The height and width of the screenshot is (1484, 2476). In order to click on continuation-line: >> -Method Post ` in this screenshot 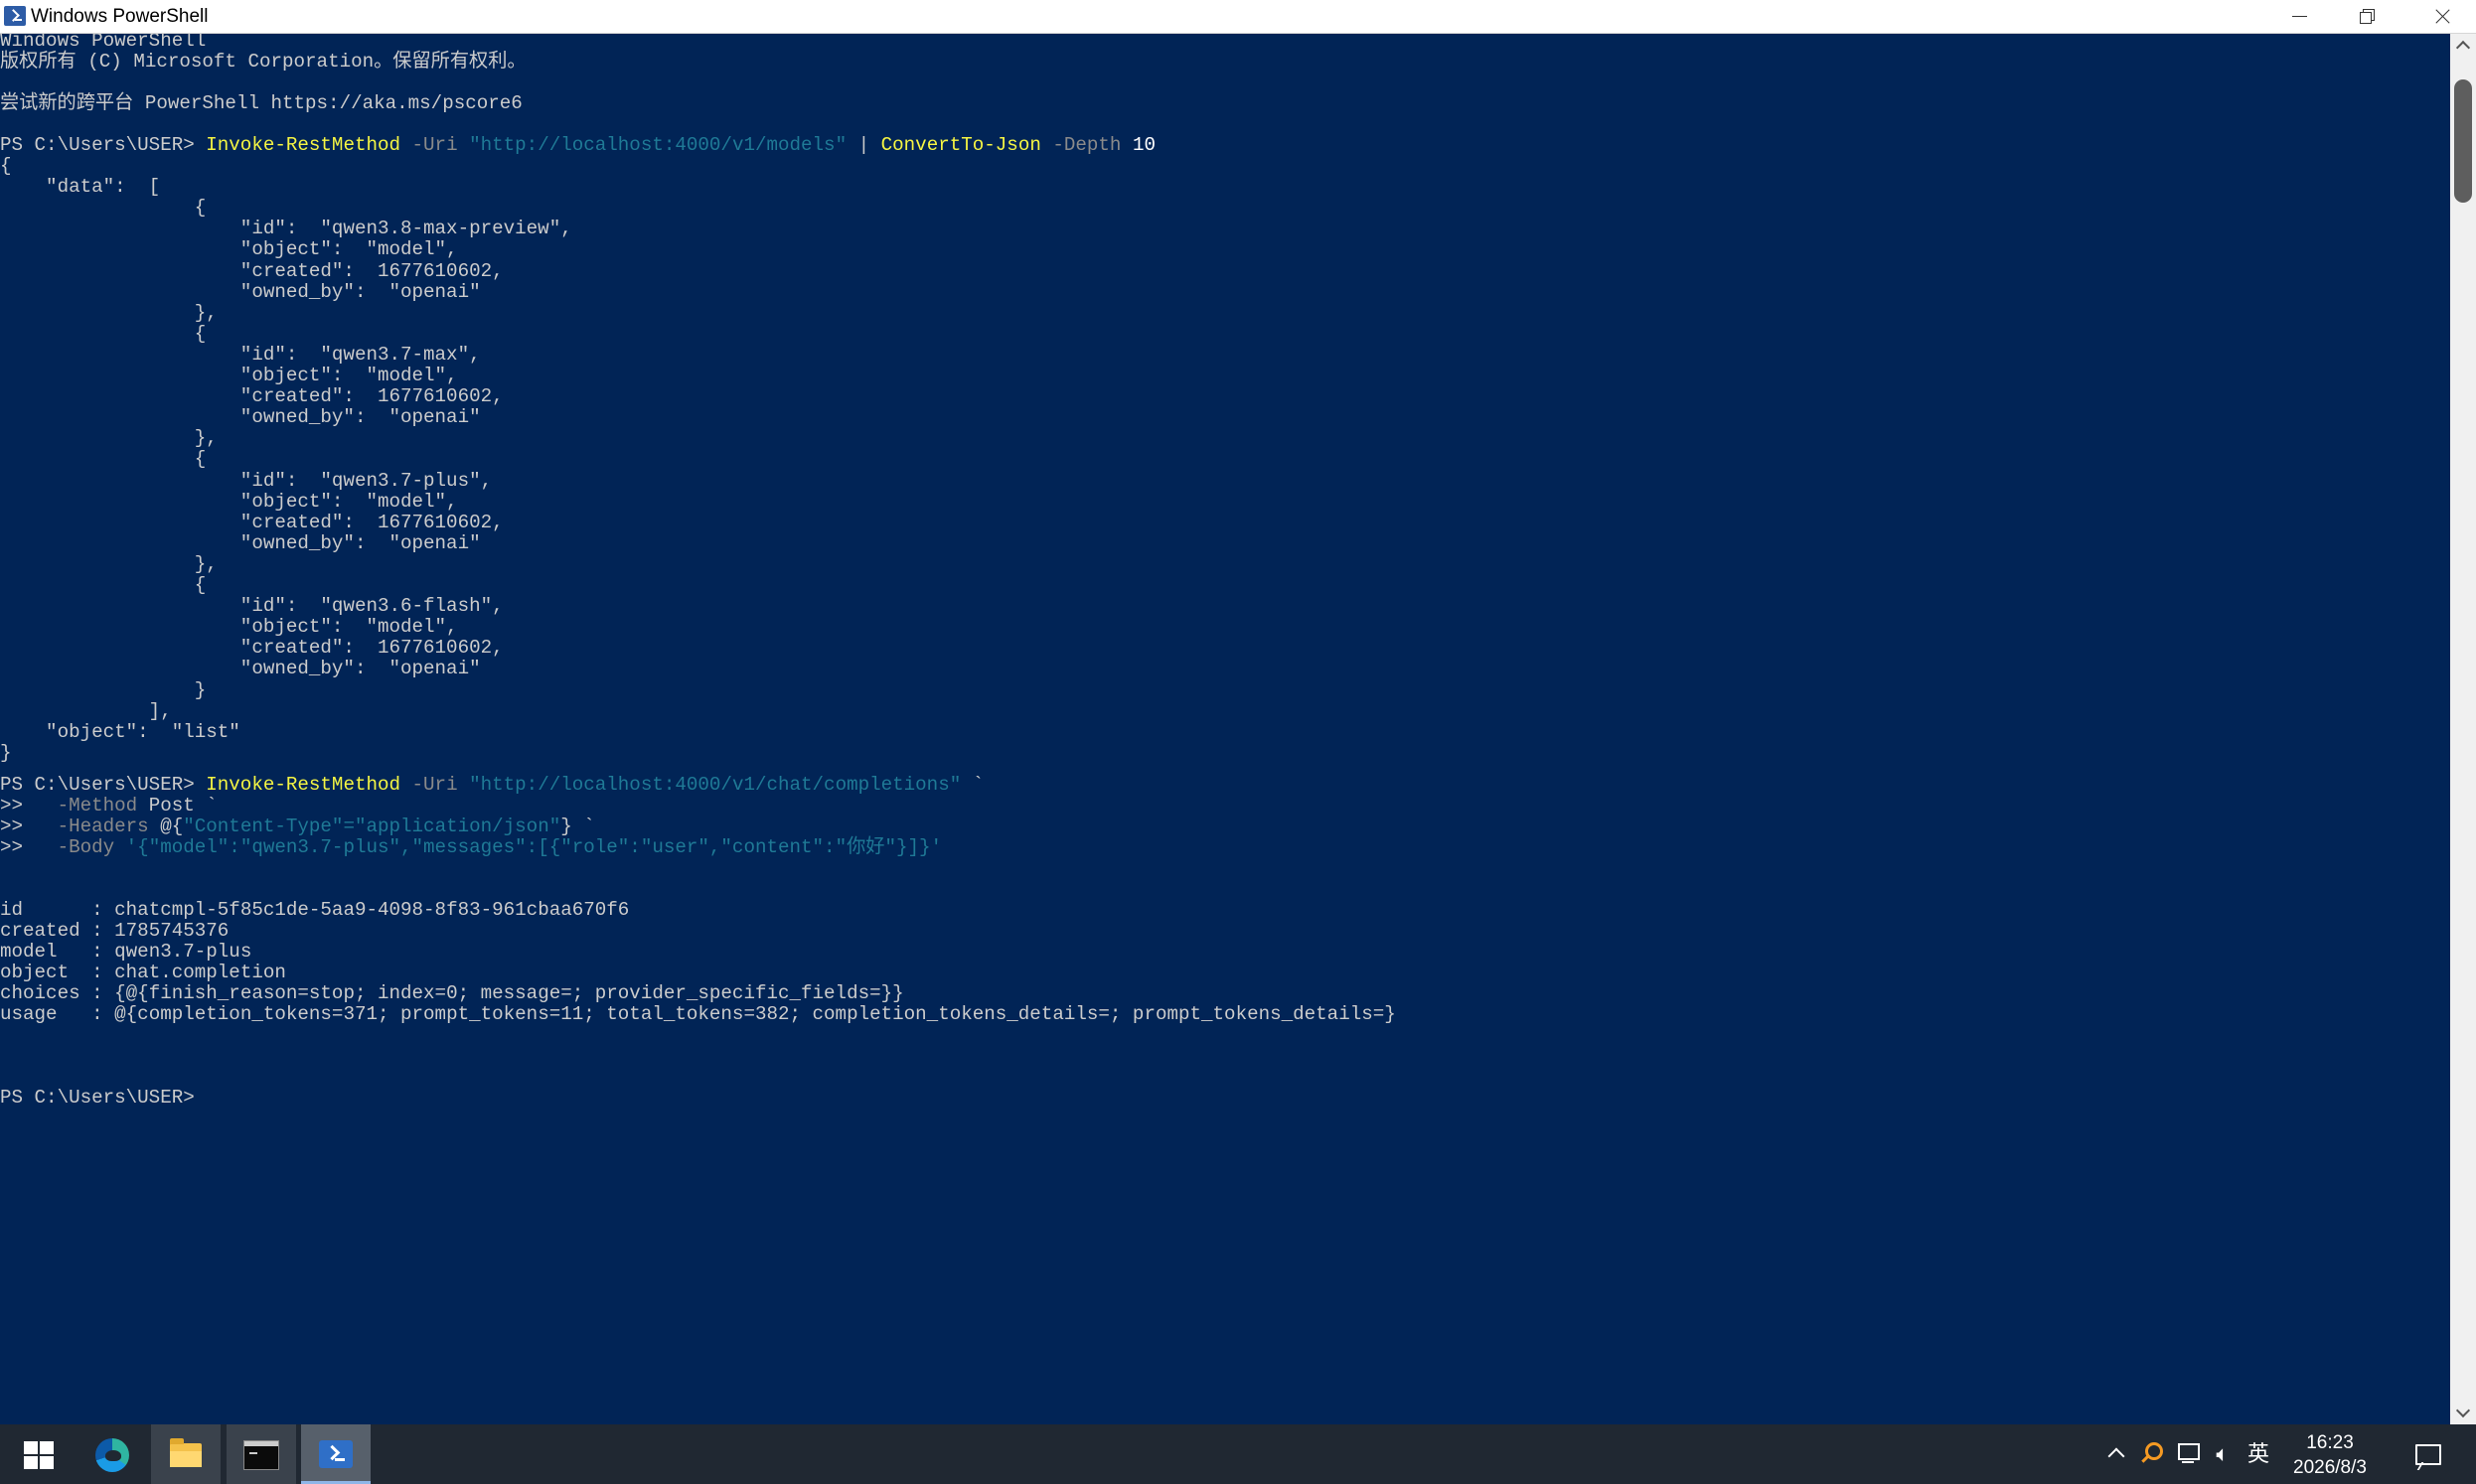, I will do `click(109, 806)`.